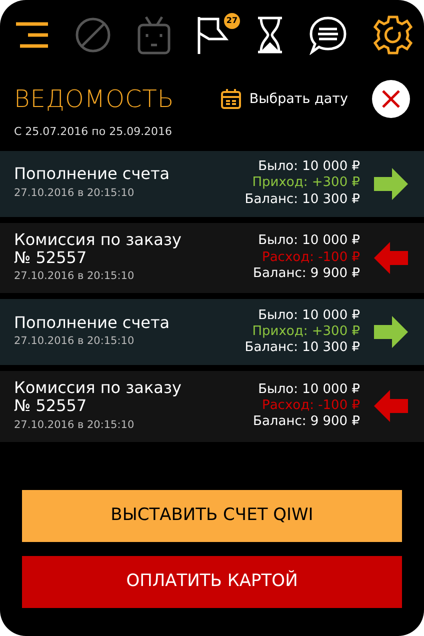 Image resolution: width=424 pixels, height=636 pixels. I want to click on robot-icon, so click(154, 35).